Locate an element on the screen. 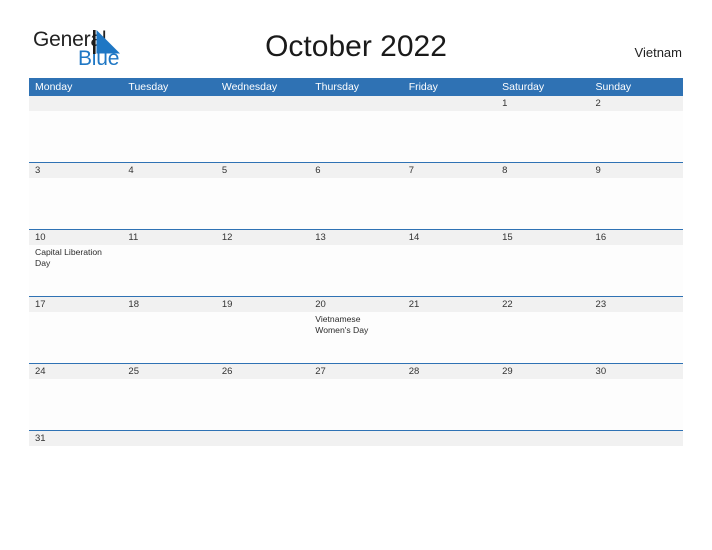 The width and height of the screenshot is (712, 550). day-number-3: 3 is located at coordinates (75, 170).